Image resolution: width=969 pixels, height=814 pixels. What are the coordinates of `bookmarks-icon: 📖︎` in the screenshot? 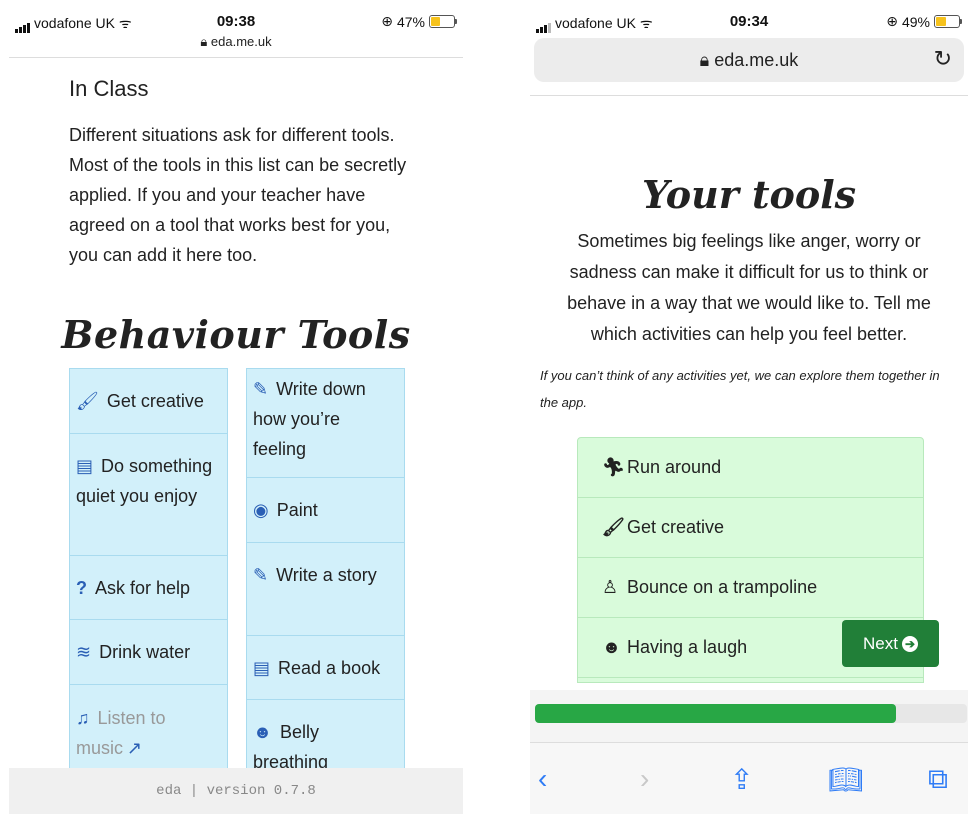 It's located at (846, 779).